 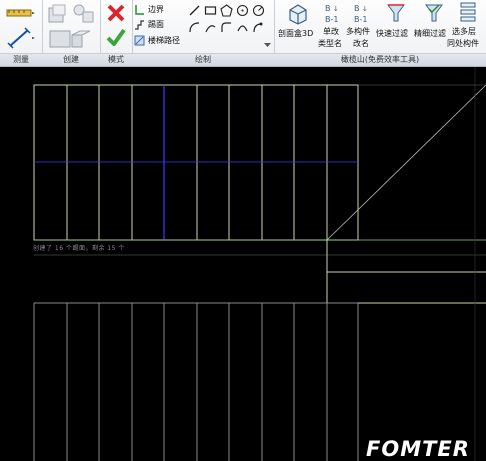 I want to click on create-panel: 创建, so click(x=71, y=33).